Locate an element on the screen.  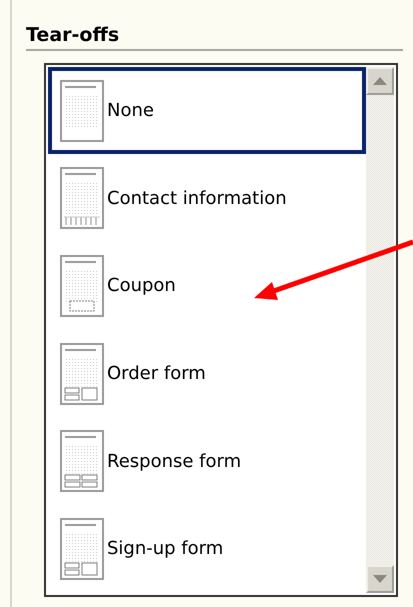
down-arrow-icon is located at coordinates (380, 578).